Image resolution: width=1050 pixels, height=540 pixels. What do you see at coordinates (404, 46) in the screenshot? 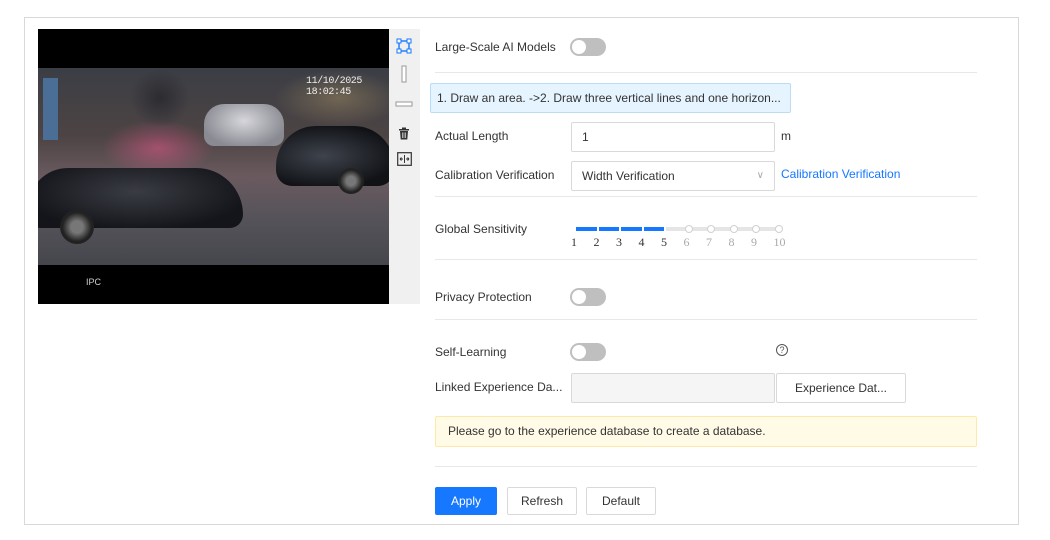
I see `draw-area-icon` at bounding box center [404, 46].